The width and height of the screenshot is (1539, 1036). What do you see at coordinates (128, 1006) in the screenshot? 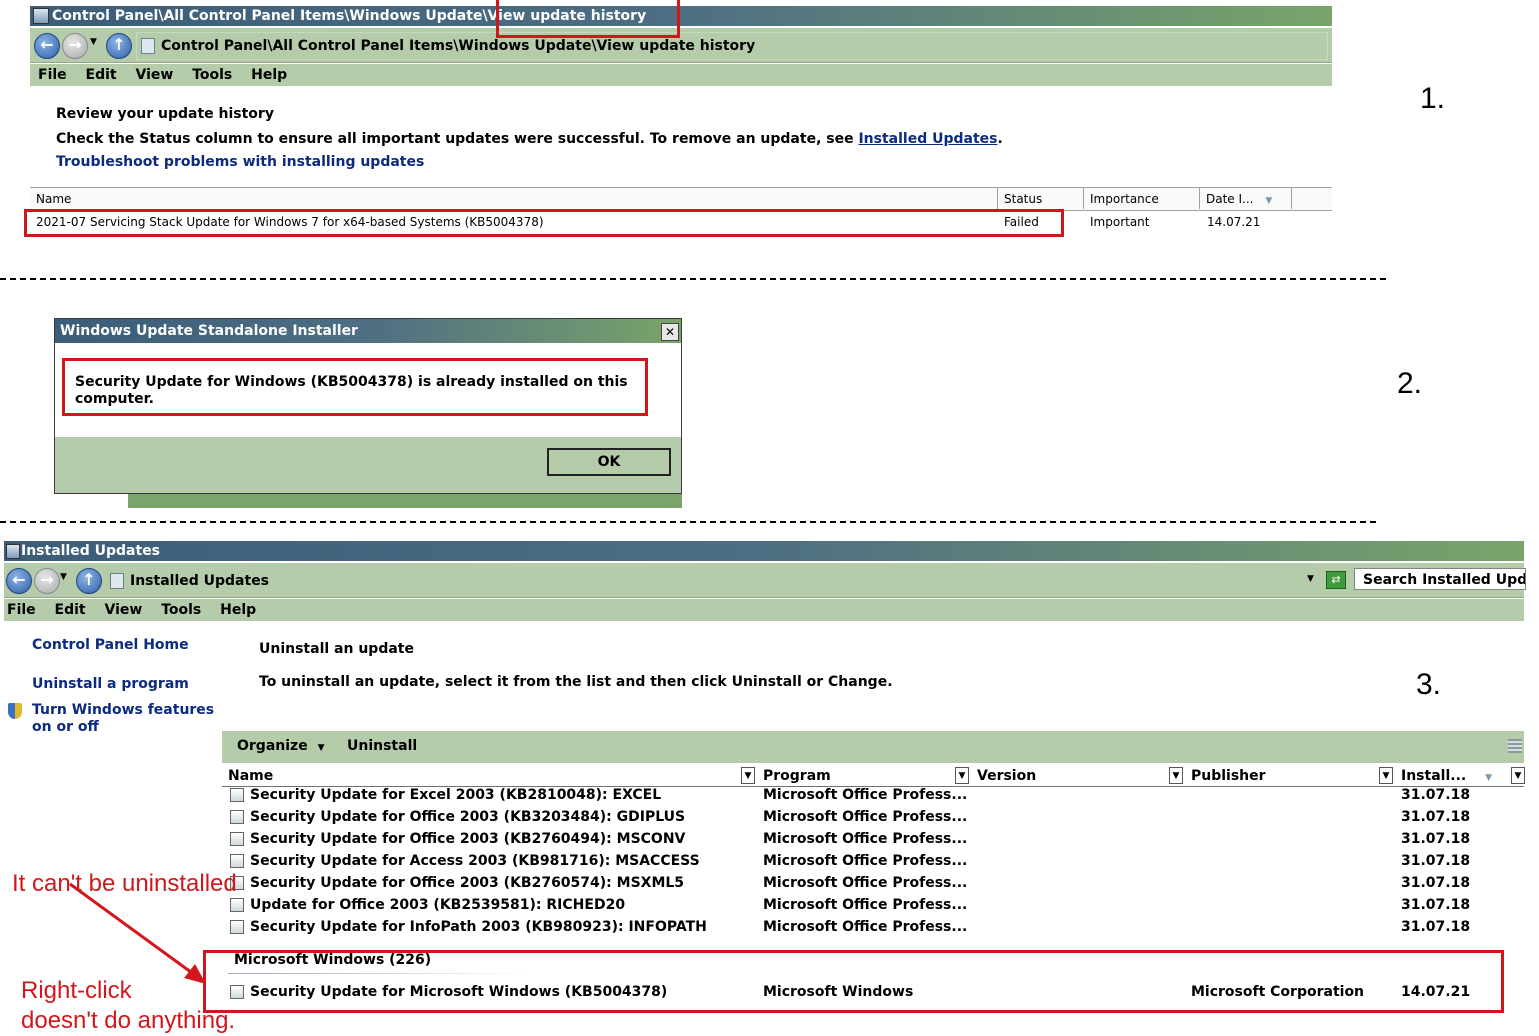
I see `annotation-right-click: Right-click doesn't do anything.` at bounding box center [128, 1006].